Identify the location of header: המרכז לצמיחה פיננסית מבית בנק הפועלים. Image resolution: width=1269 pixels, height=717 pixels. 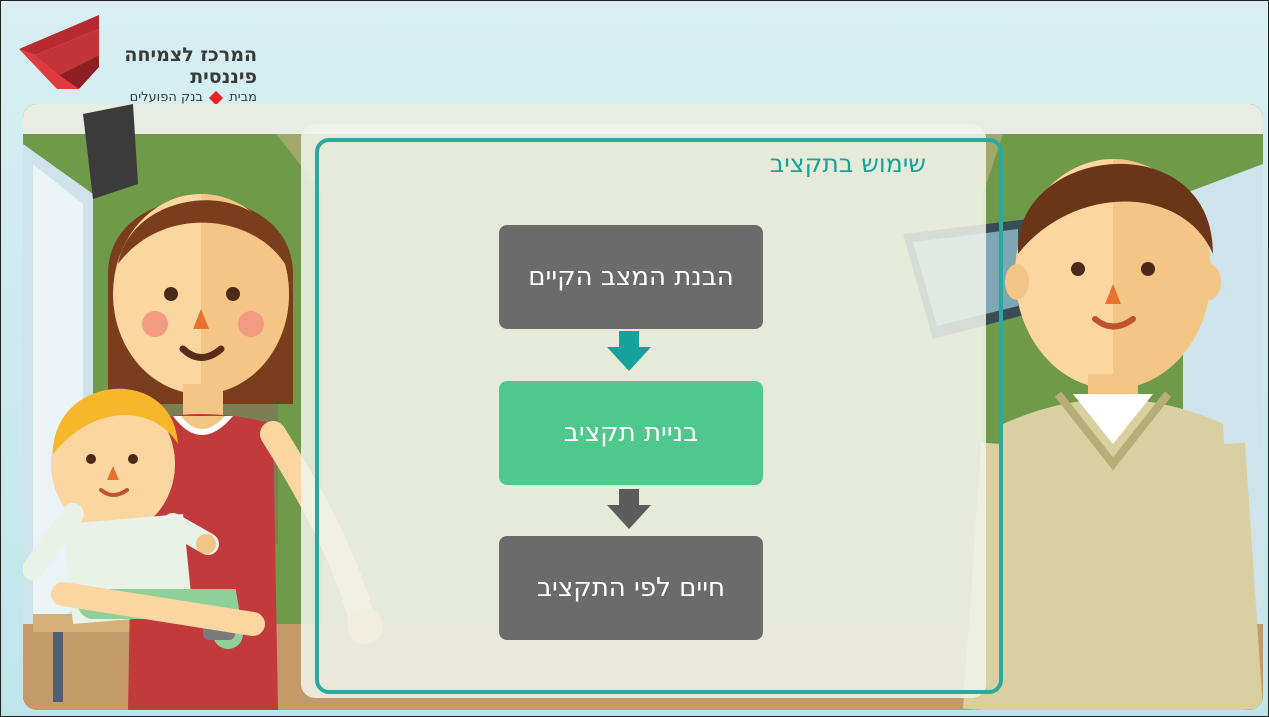
(634, 53).